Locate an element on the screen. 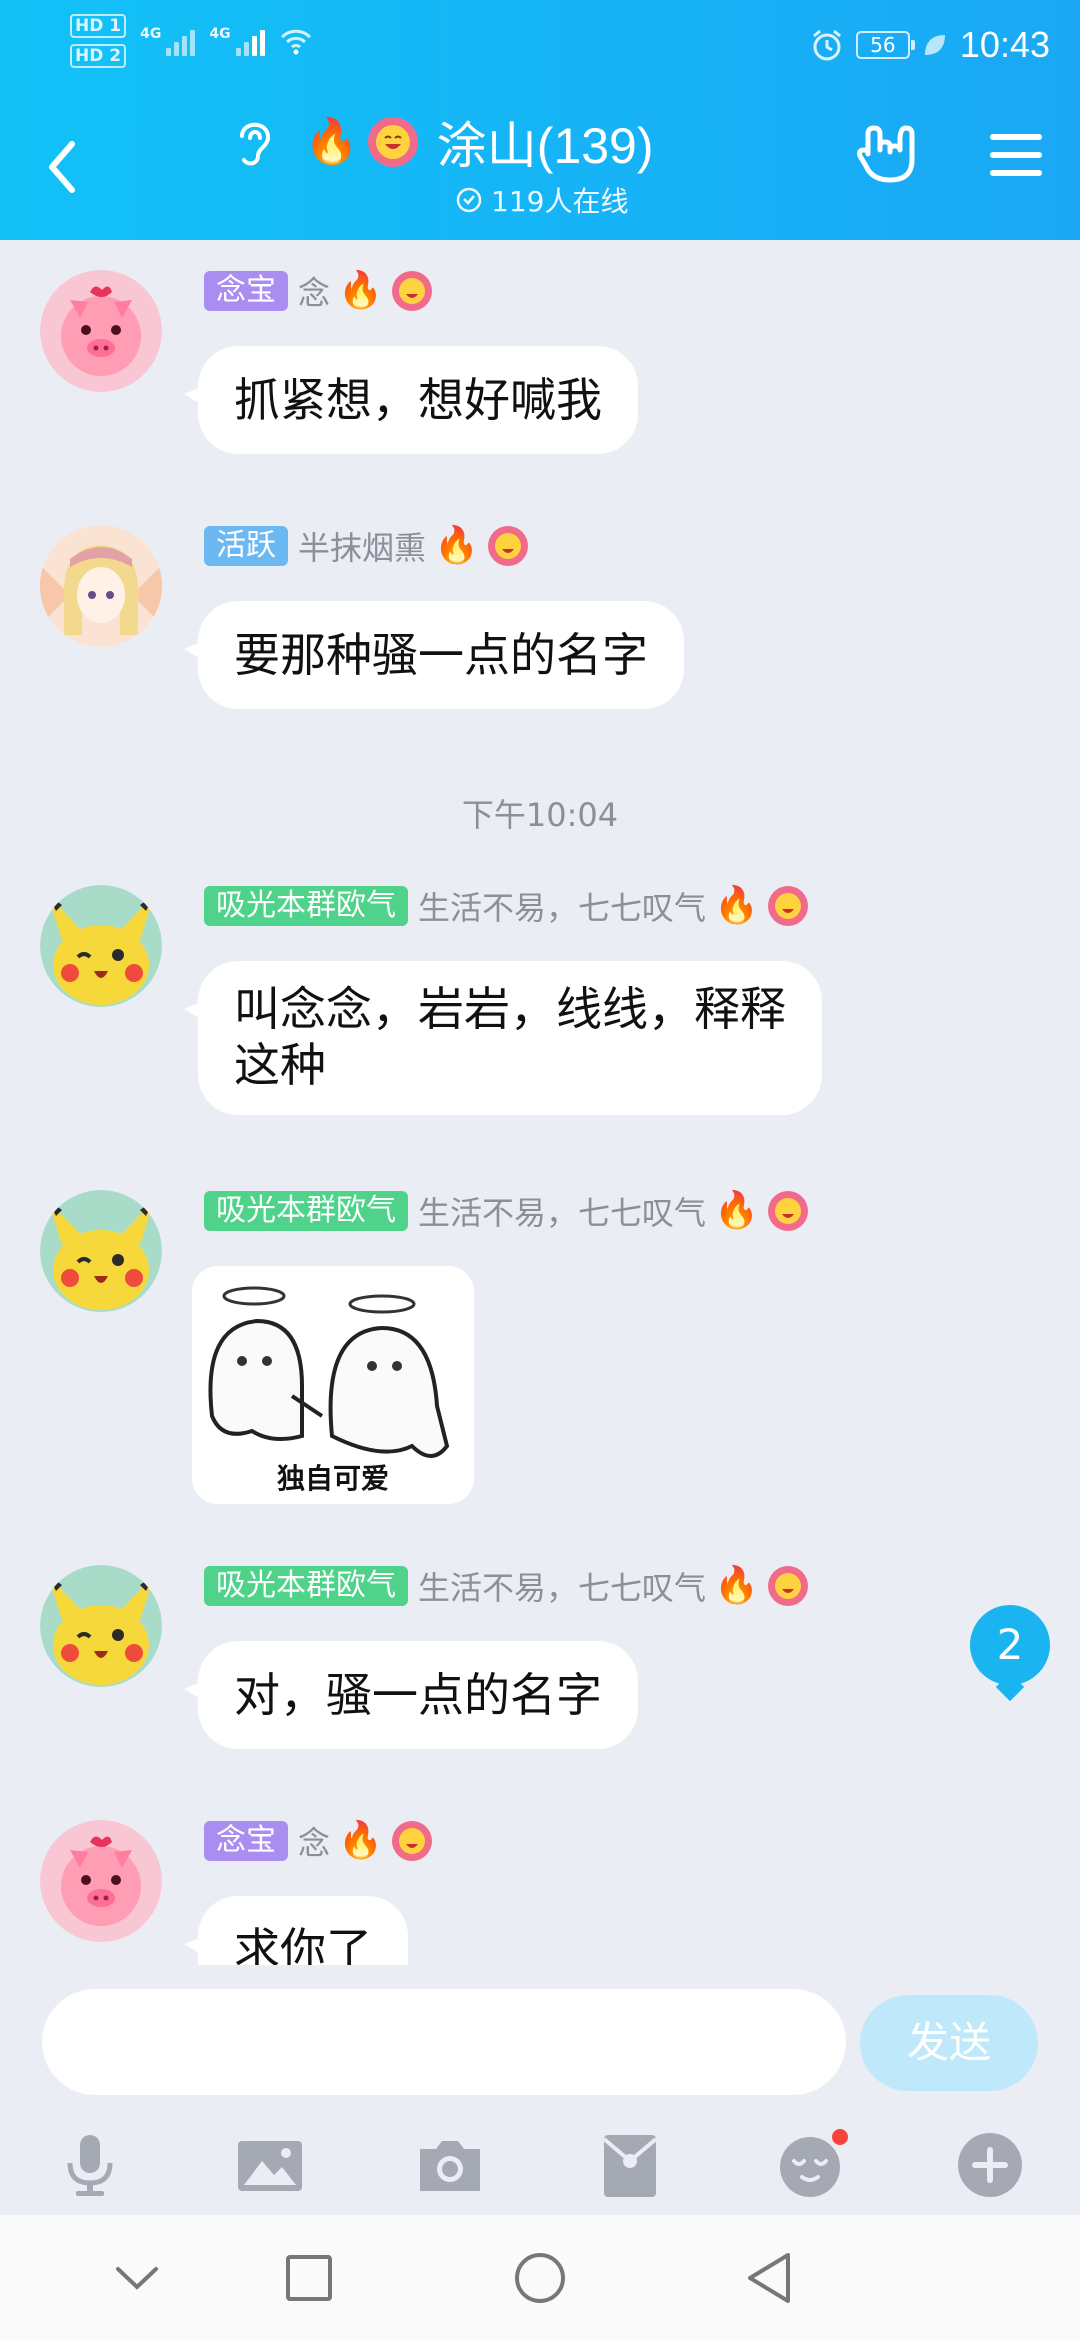 The width and height of the screenshot is (1080, 2340). more-button is located at coordinates (990, 2165).